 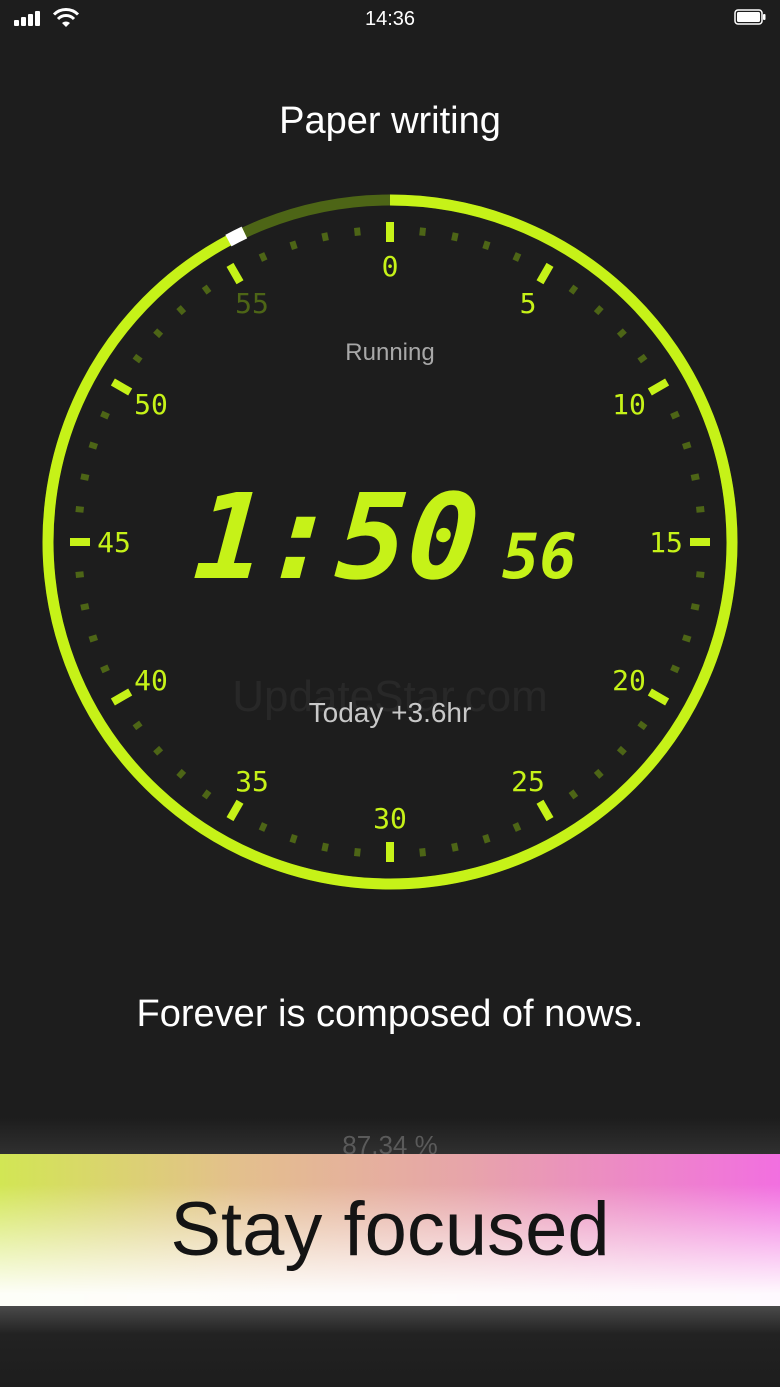 What do you see at coordinates (528, 781) in the screenshot?
I see `dial-label: 25` at bounding box center [528, 781].